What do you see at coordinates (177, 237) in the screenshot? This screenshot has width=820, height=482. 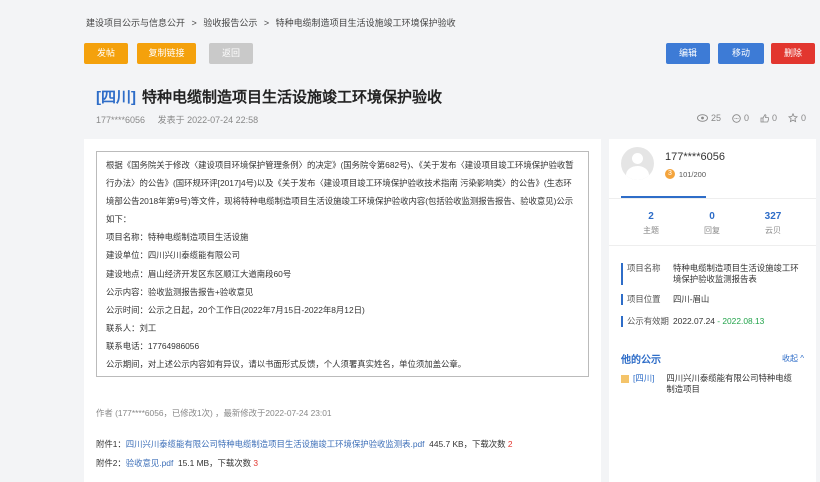 I see `notice-project-name: 项目名称：特种电缆制造项目生活设施` at bounding box center [177, 237].